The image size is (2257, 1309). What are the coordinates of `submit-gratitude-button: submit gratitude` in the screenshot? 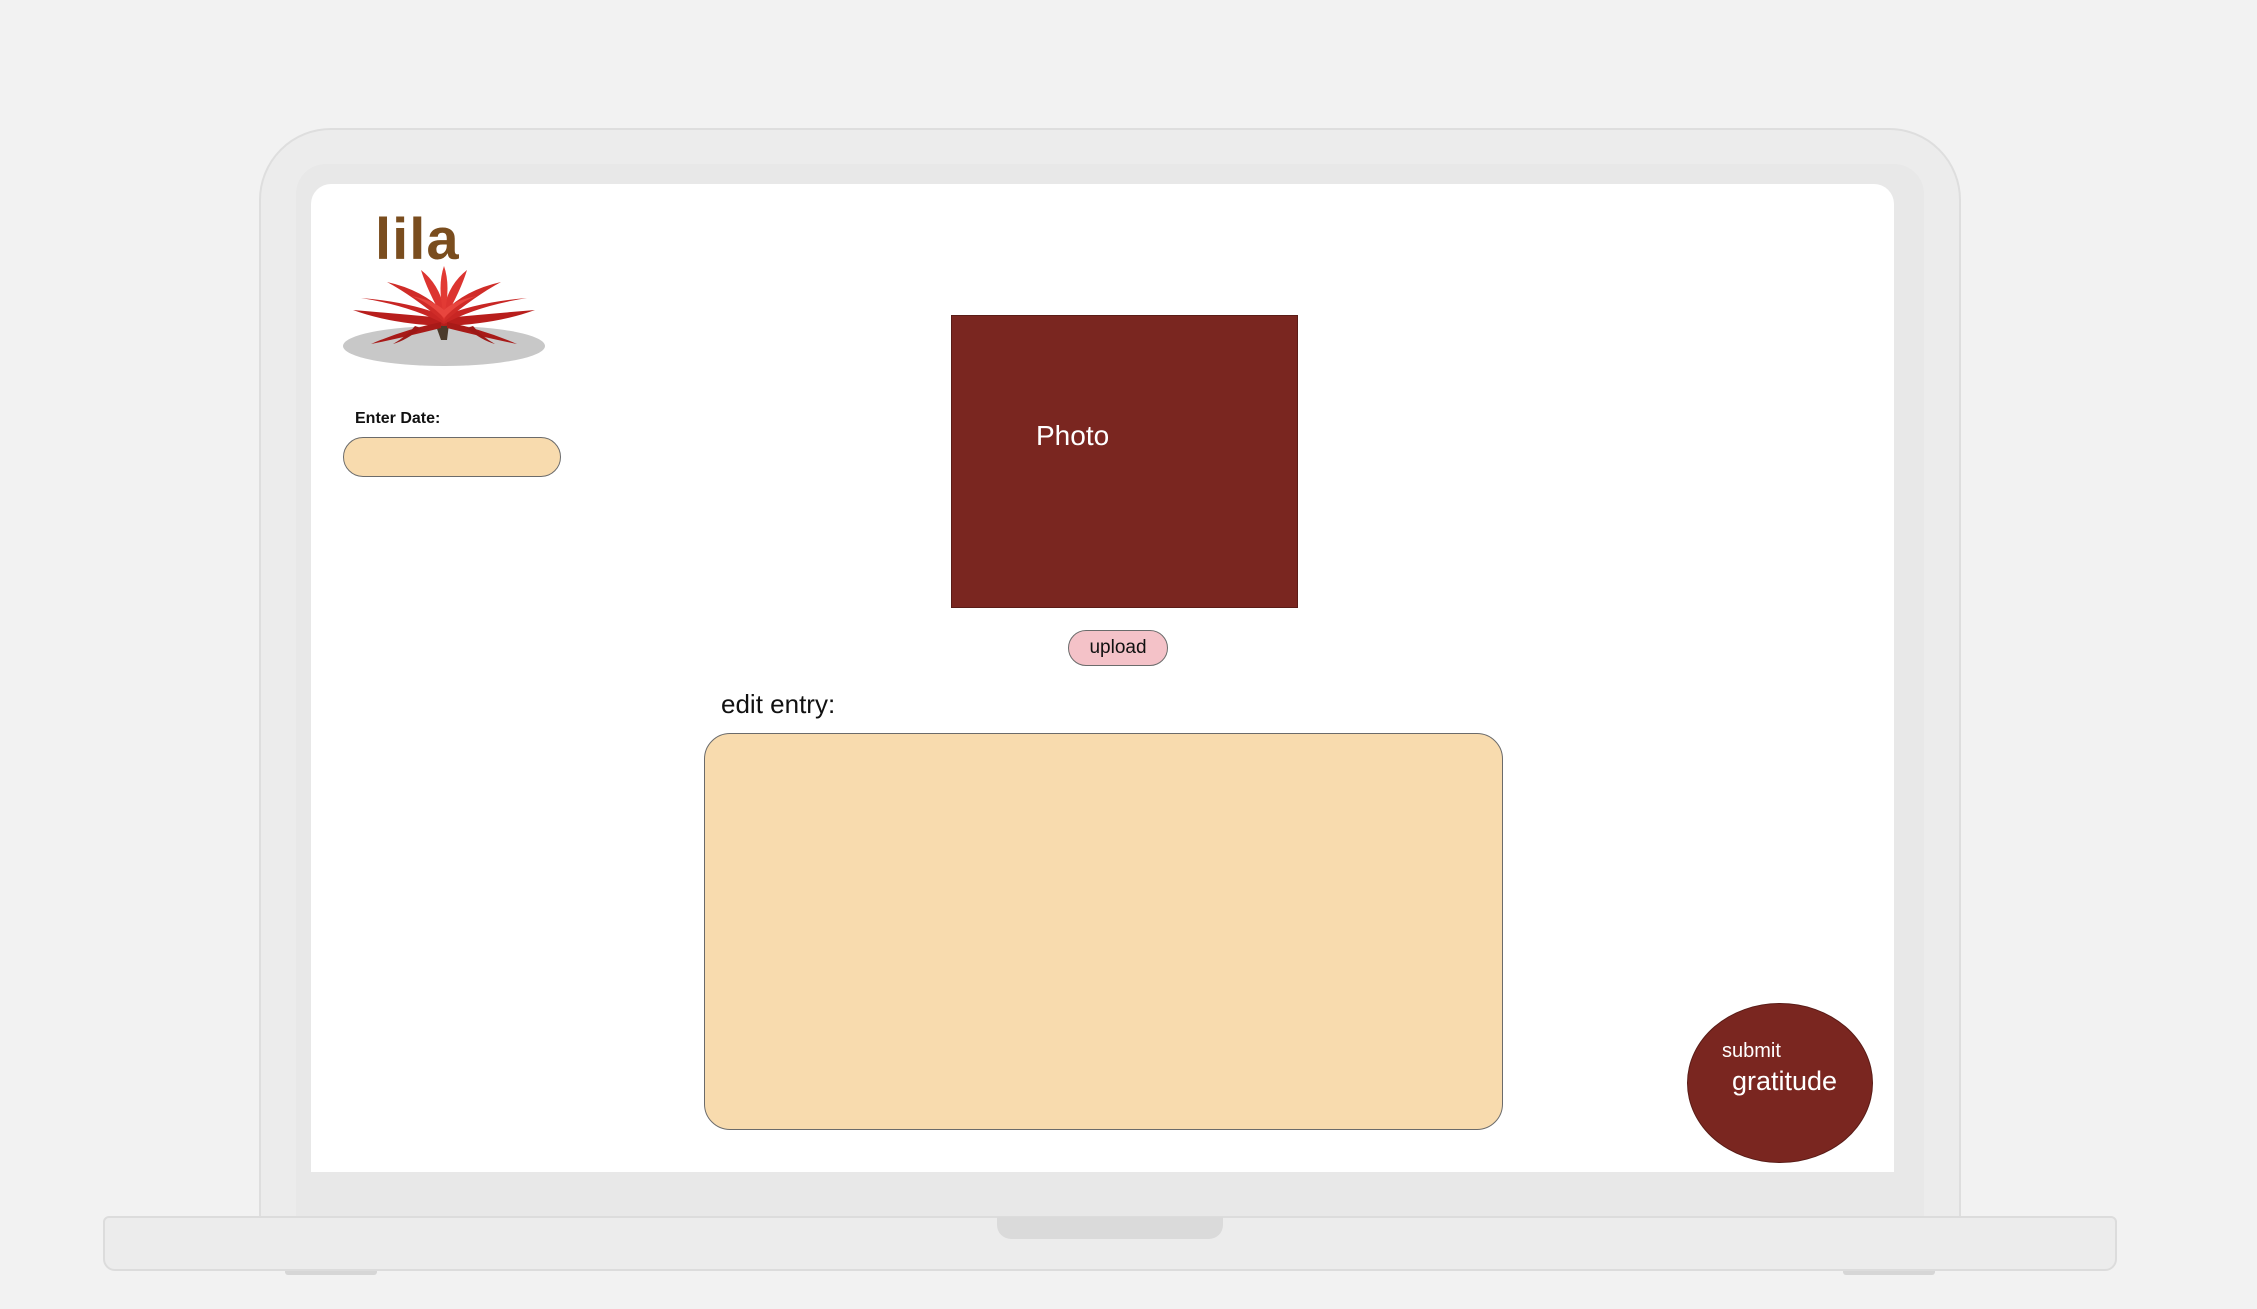 It's located at (1780, 1083).